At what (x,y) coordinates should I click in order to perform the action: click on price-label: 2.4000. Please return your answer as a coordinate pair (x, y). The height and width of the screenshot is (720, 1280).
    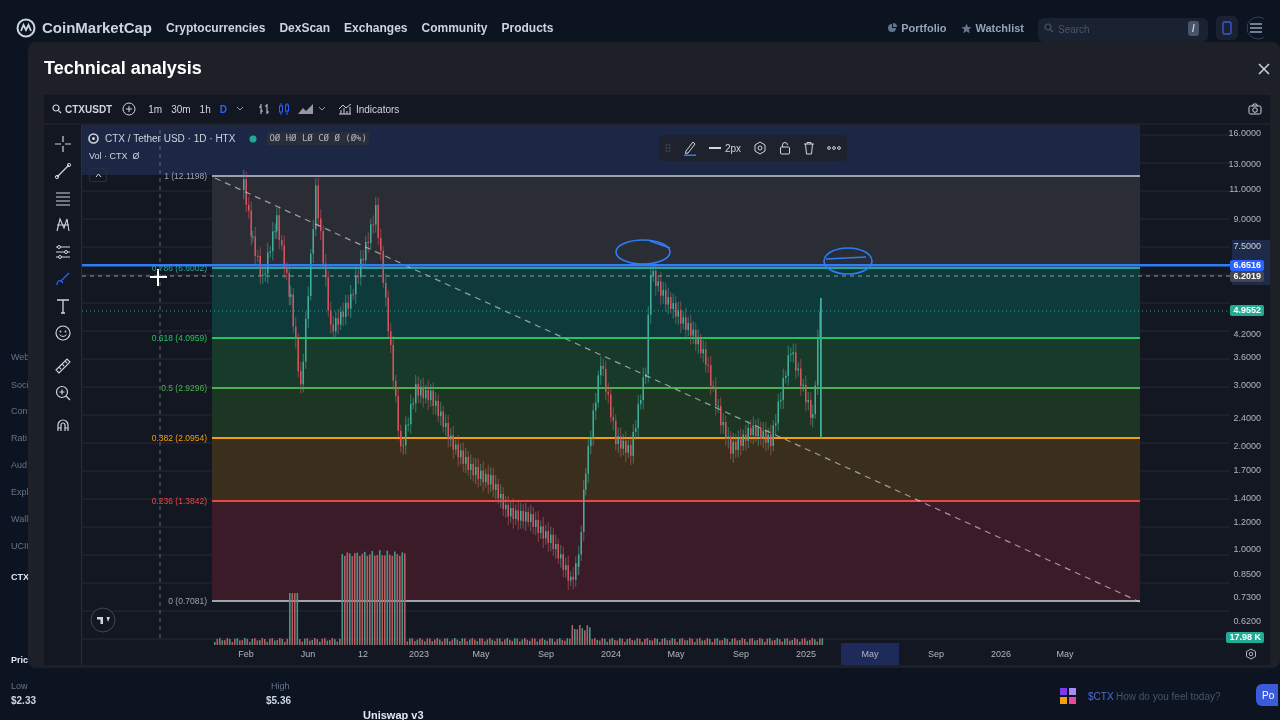
    Looking at the image, I should click on (1247, 418).